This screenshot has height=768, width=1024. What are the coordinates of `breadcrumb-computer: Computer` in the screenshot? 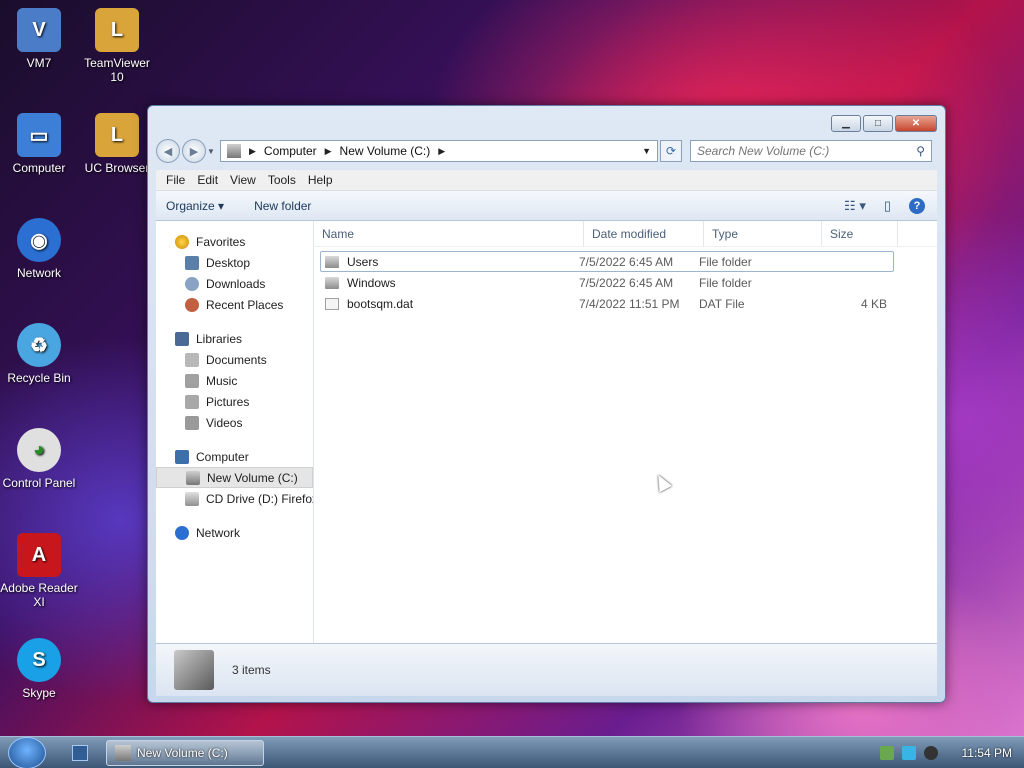 It's located at (290, 151).